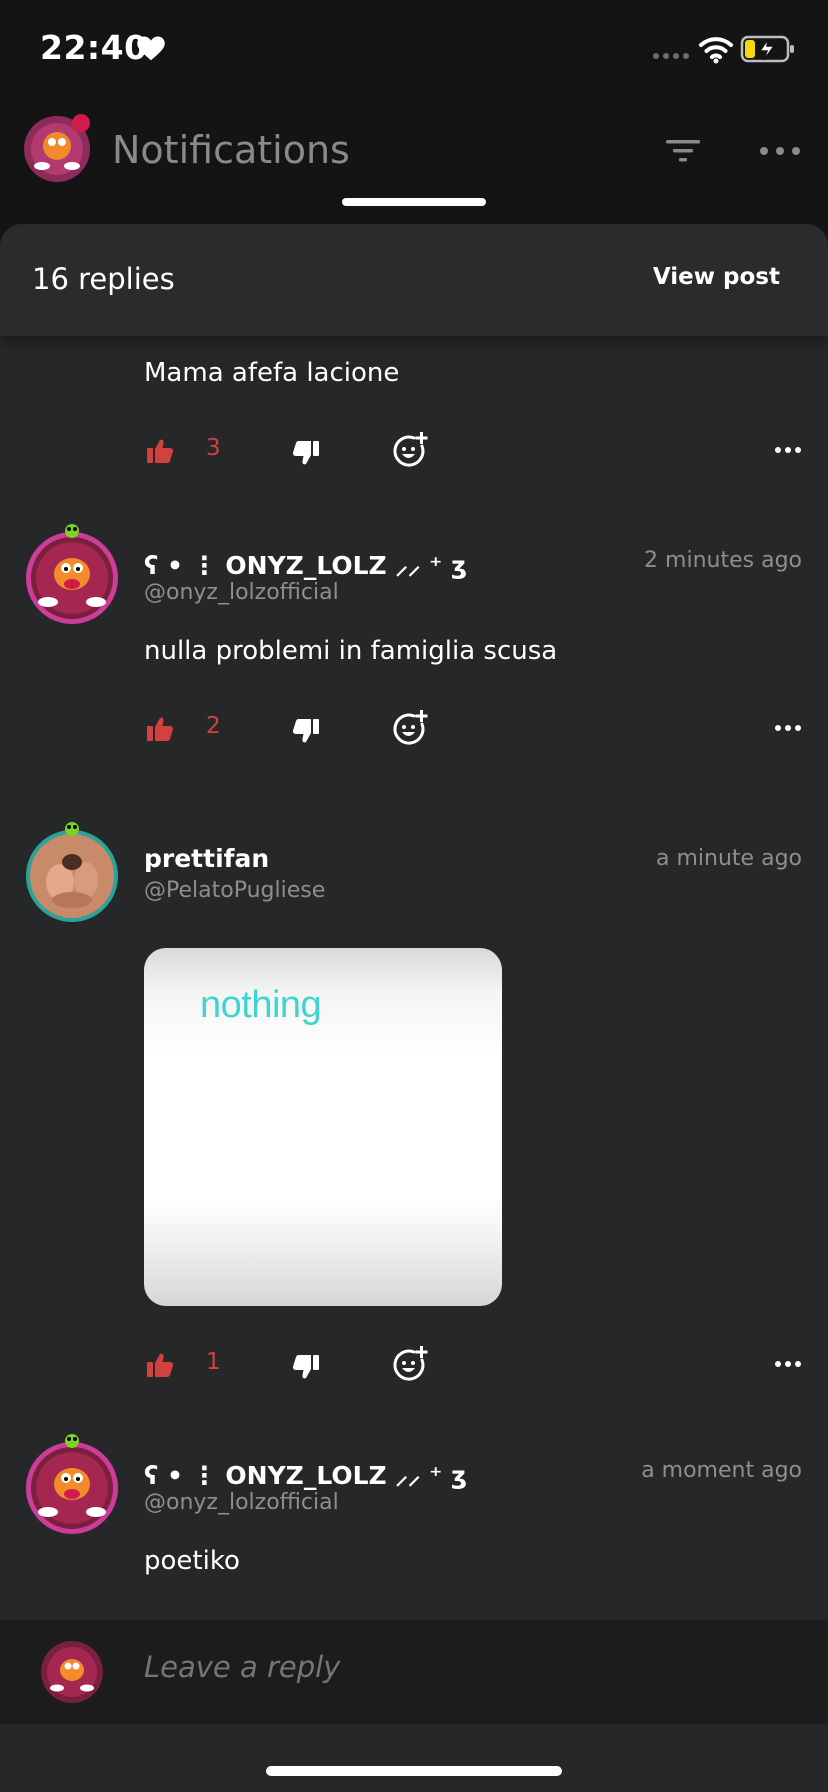  What do you see at coordinates (192, 1561) in the screenshot?
I see `comment-text: poetiko` at bounding box center [192, 1561].